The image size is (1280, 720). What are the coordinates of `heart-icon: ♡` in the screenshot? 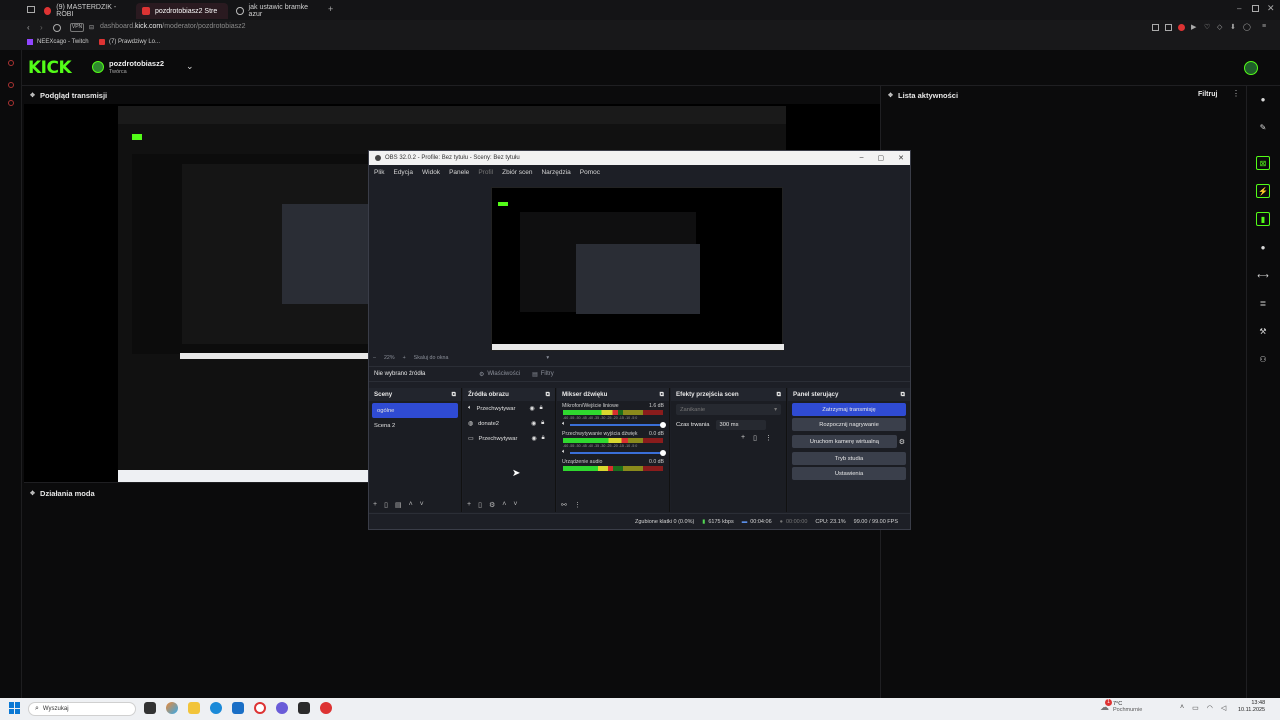 It's located at (1207, 27).